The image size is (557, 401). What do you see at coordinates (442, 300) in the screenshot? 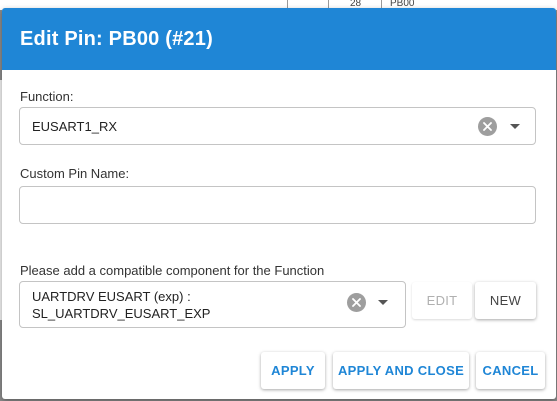
I see `edit-component-button: EDIT` at bounding box center [442, 300].